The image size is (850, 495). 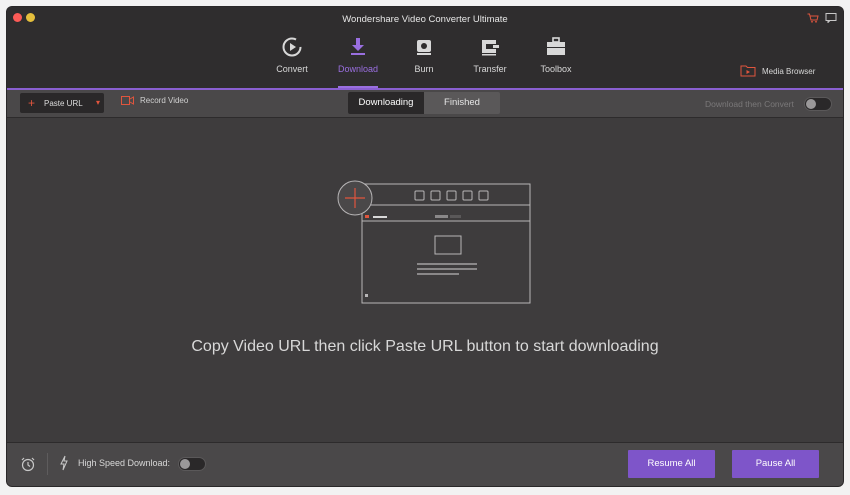 I want to click on paste-url-label: Paste URL, so click(x=63, y=103).